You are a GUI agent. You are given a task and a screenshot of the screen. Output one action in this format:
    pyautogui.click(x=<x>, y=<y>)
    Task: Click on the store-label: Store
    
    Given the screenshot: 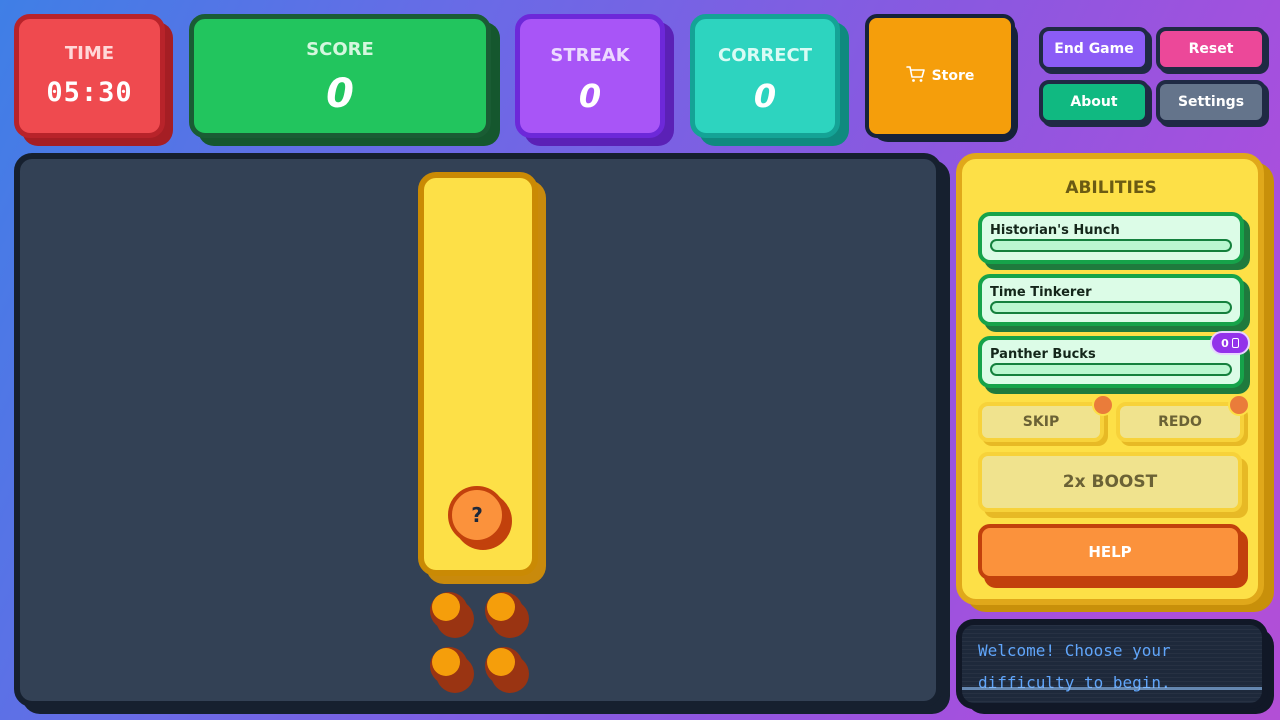 What is the action you would take?
    pyautogui.click(x=953, y=76)
    